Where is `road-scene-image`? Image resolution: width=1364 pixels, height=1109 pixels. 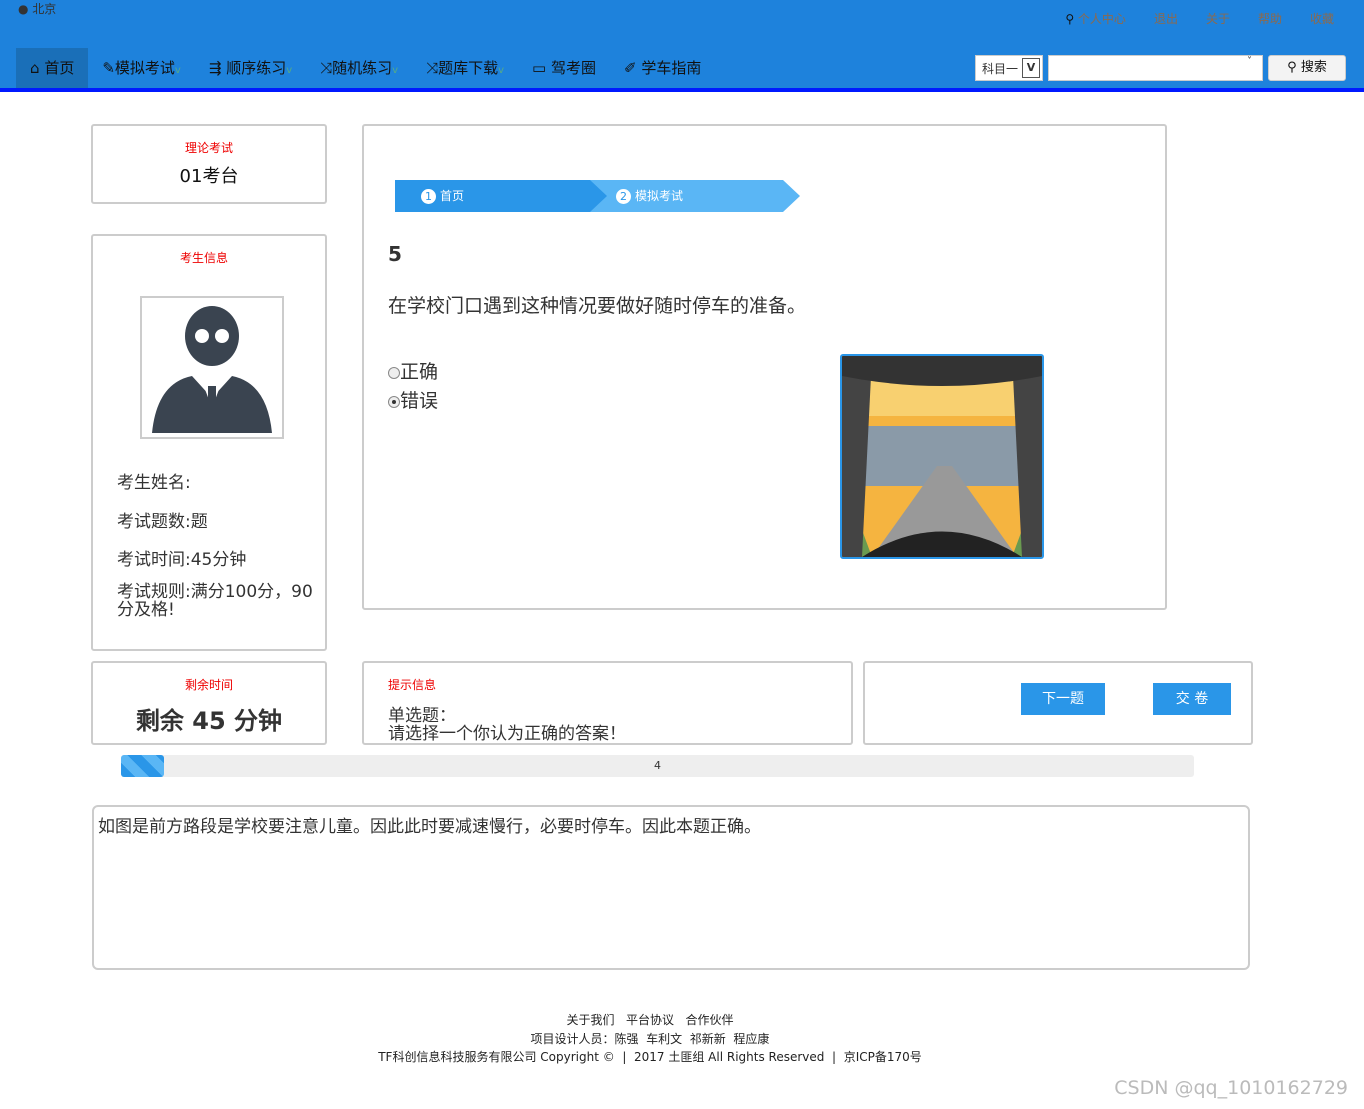
road-scene-image is located at coordinates (942, 456).